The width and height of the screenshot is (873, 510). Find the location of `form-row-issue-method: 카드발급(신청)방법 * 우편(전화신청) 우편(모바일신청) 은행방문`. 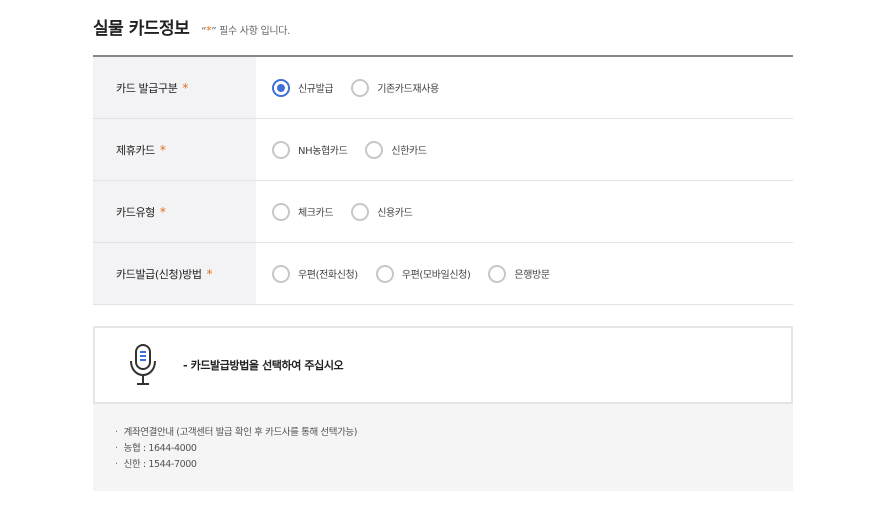

form-row-issue-method: 카드발급(신청)방법 * 우편(전화신청) 우편(모바일신청) 은행방문 is located at coordinates (443, 274).